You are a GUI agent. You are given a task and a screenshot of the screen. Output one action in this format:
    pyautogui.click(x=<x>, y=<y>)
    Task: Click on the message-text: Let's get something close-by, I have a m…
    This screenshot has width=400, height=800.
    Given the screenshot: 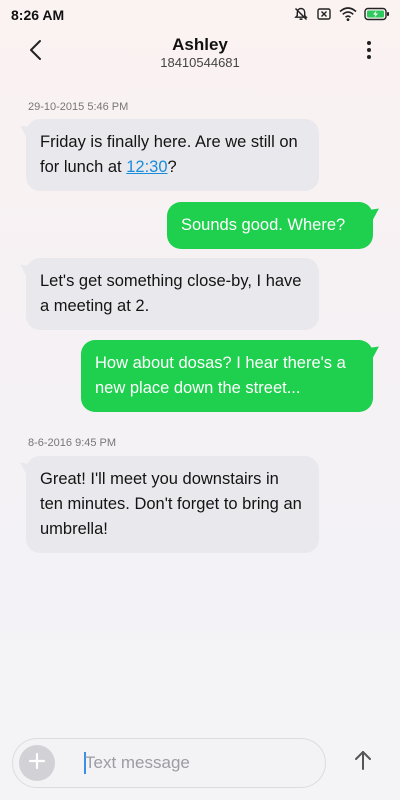 What is the action you would take?
    pyautogui.click(x=171, y=293)
    